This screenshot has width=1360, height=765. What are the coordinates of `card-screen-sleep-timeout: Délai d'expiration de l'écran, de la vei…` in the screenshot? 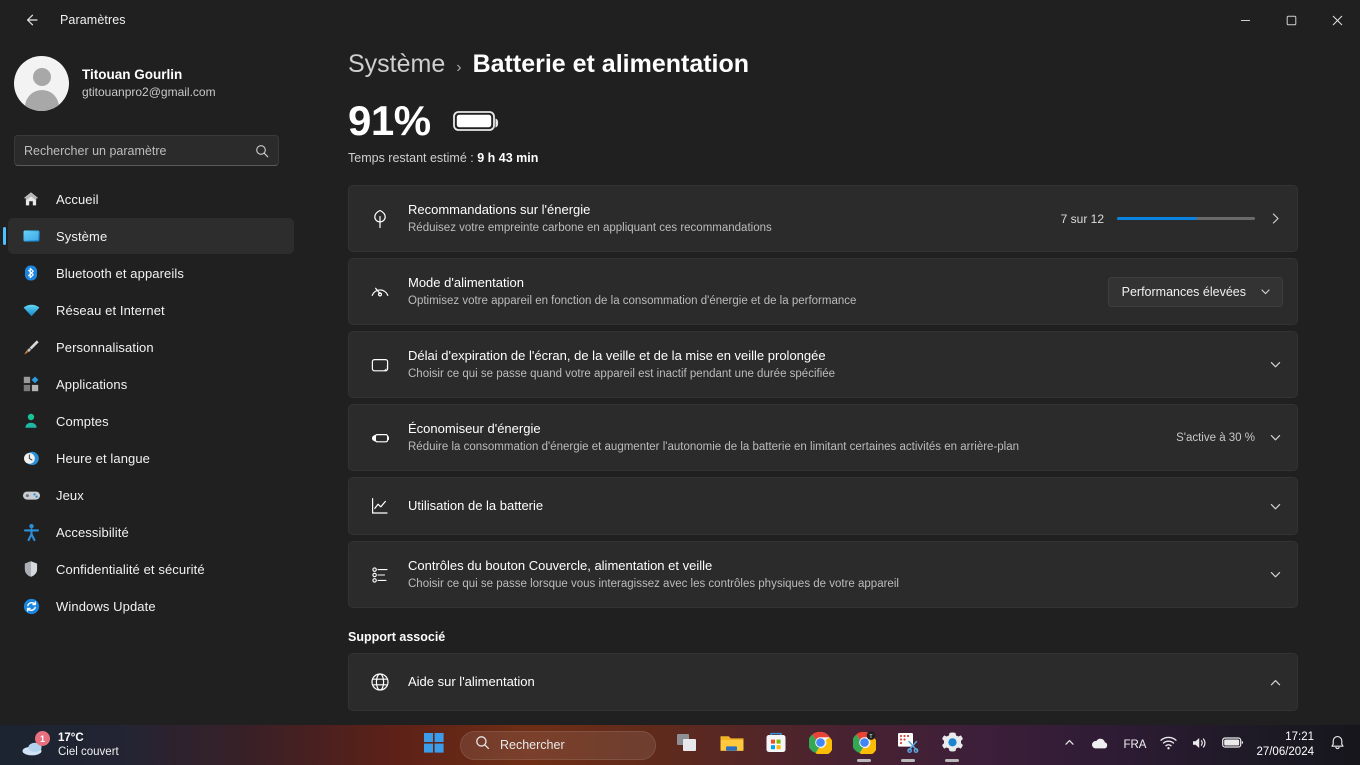 It's located at (823, 364).